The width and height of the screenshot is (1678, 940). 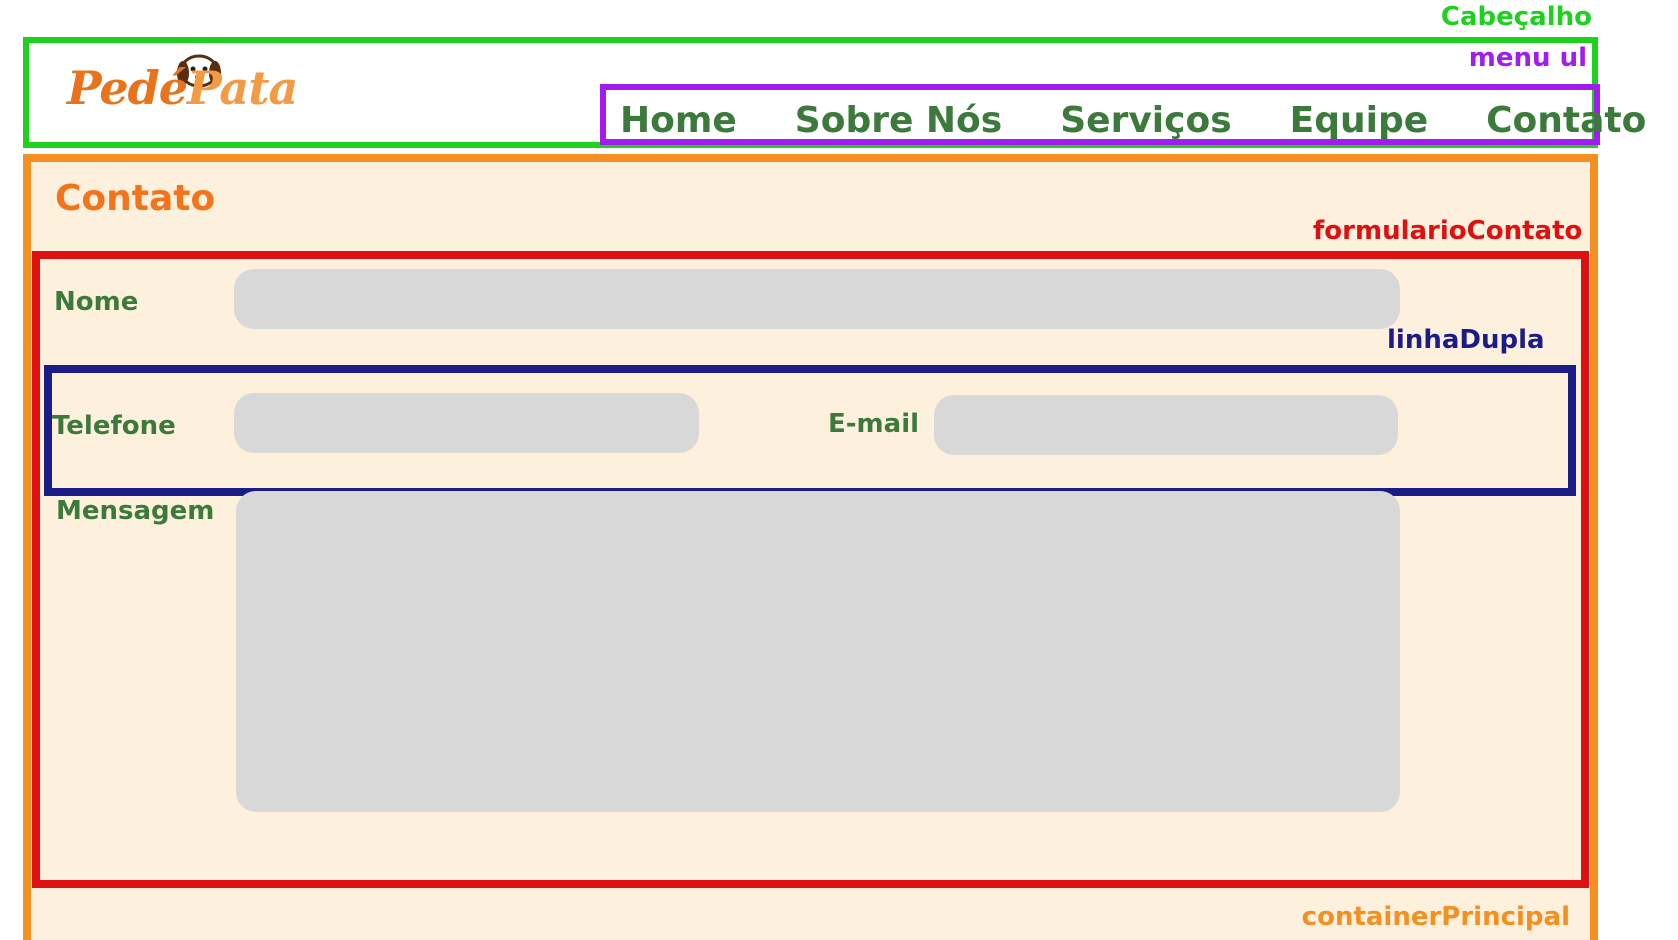 I want to click on email-input, so click(x=1166, y=425).